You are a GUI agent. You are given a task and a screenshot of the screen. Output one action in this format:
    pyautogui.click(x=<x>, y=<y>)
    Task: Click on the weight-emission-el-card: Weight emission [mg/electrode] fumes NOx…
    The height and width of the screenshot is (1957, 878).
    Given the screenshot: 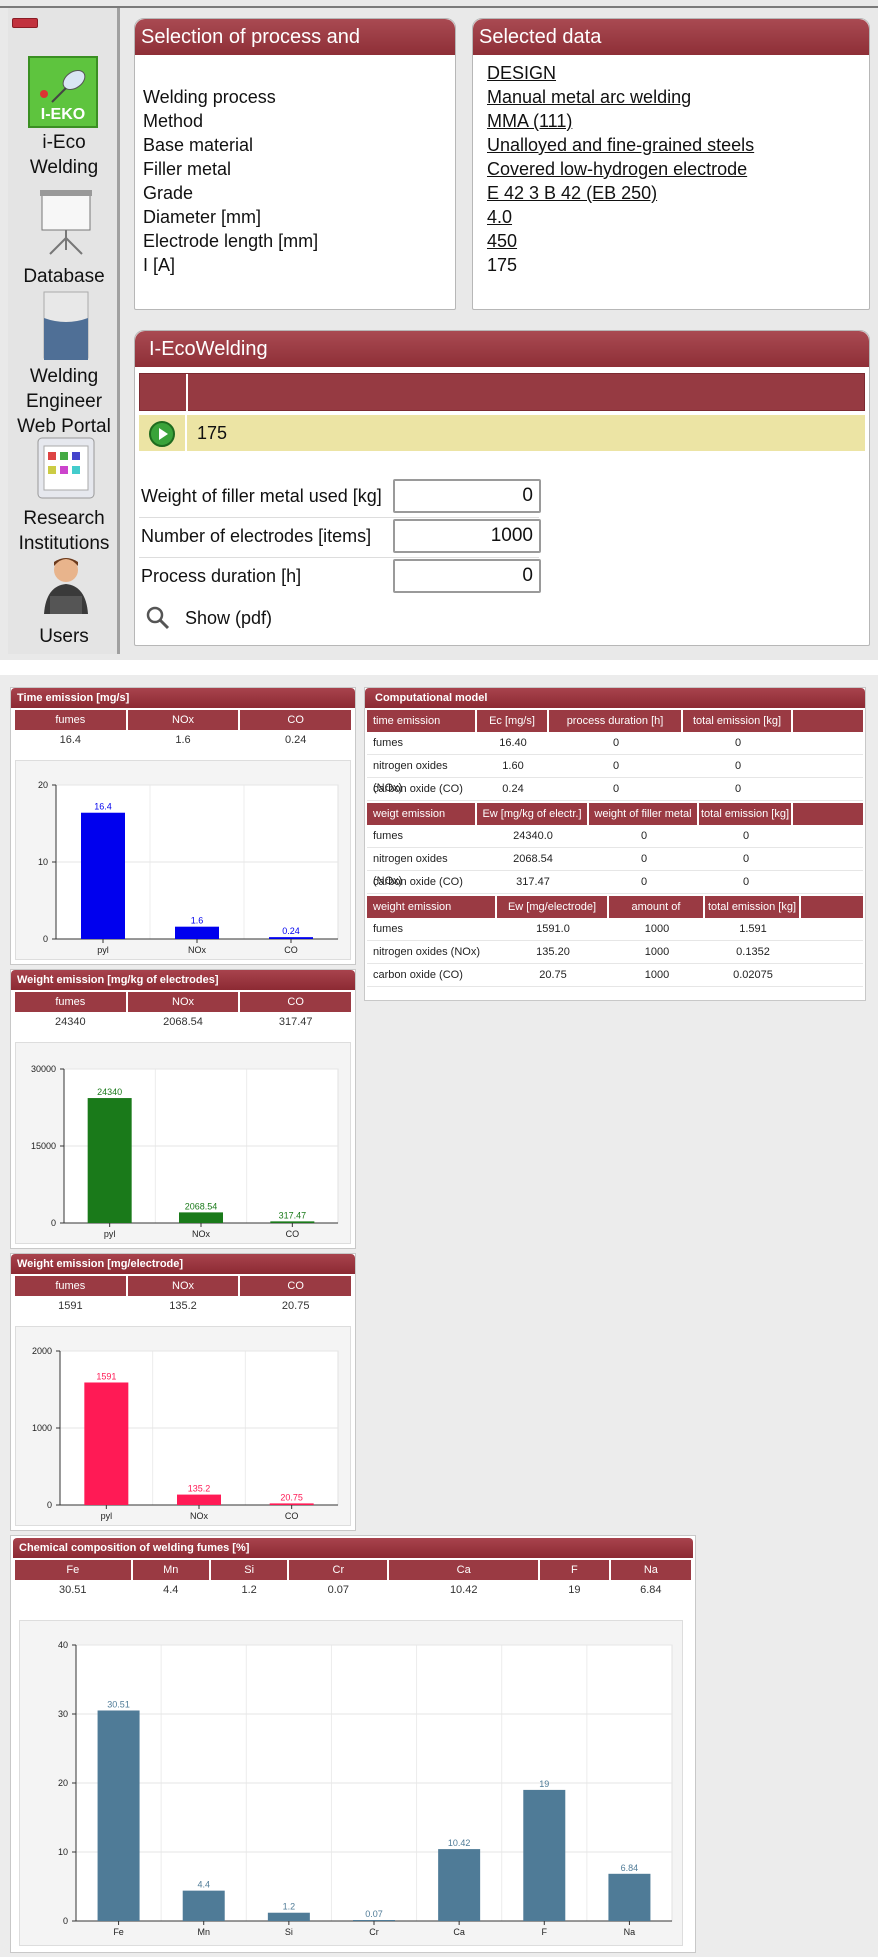 What is the action you would take?
    pyautogui.click(x=183, y=1392)
    